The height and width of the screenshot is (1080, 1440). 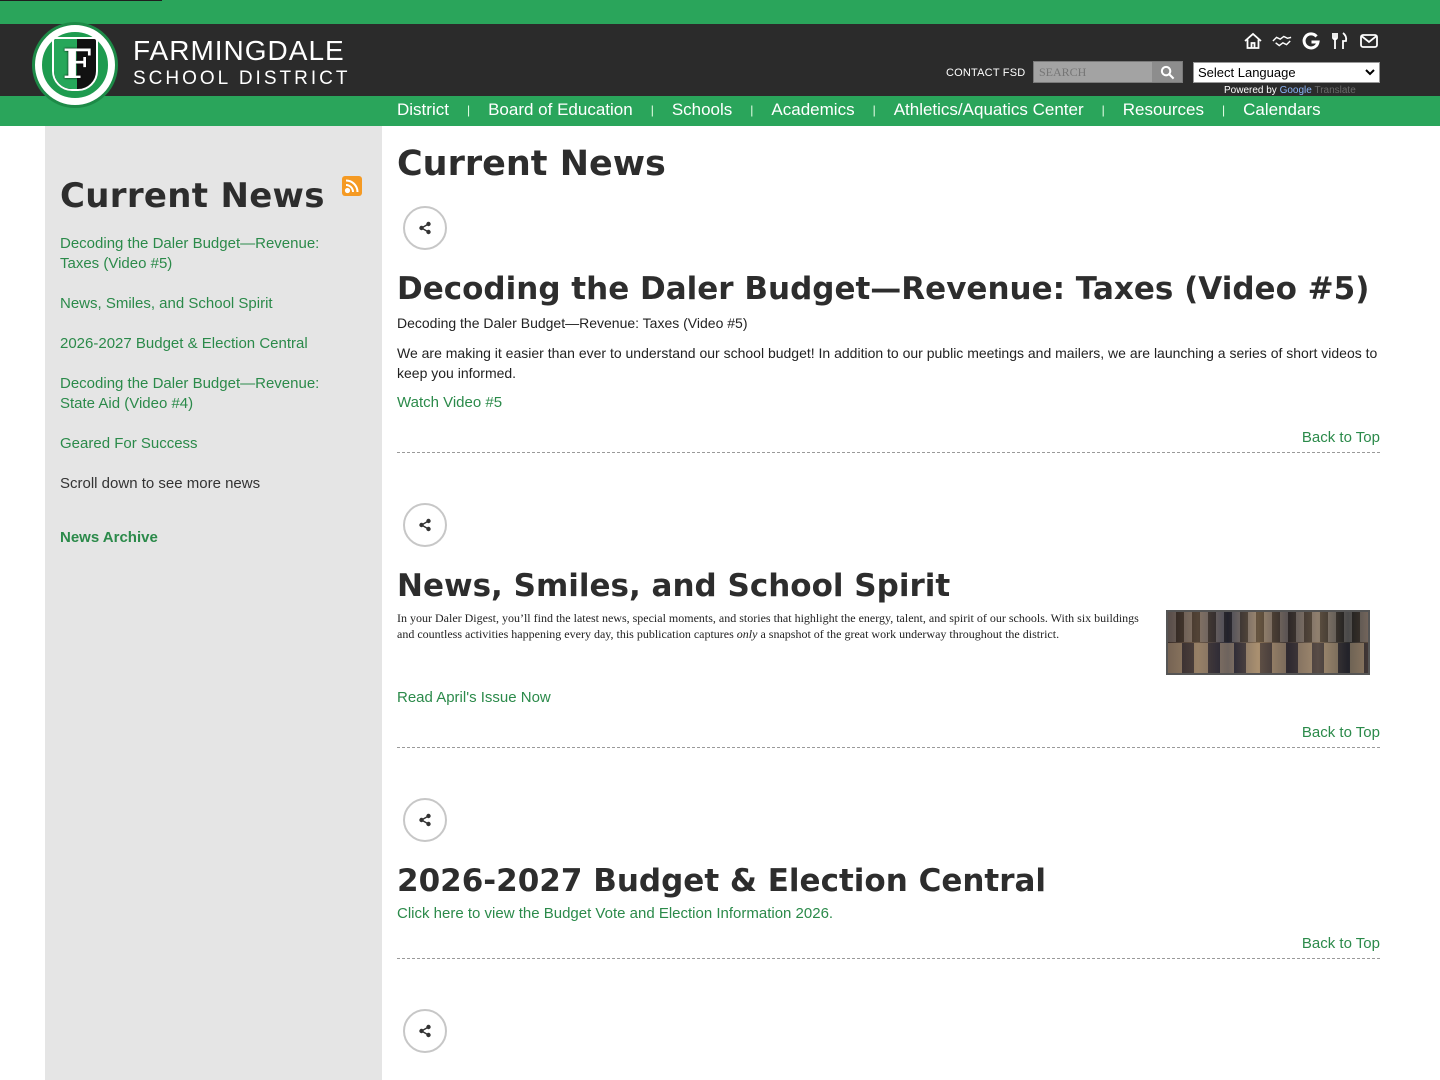 What do you see at coordinates (1163, 110) in the screenshot?
I see `nav-resources: Resources` at bounding box center [1163, 110].